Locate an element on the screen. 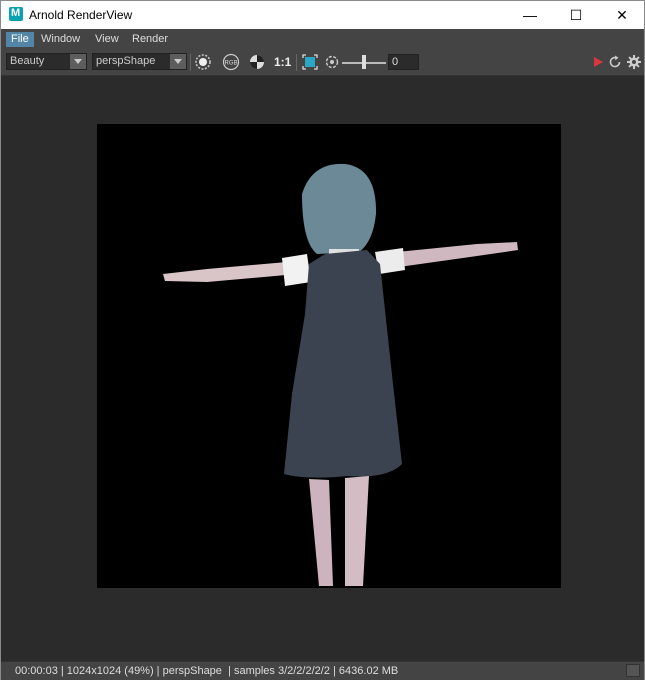  rgb-icon-text: RGB is located at coordinates (230, 64).